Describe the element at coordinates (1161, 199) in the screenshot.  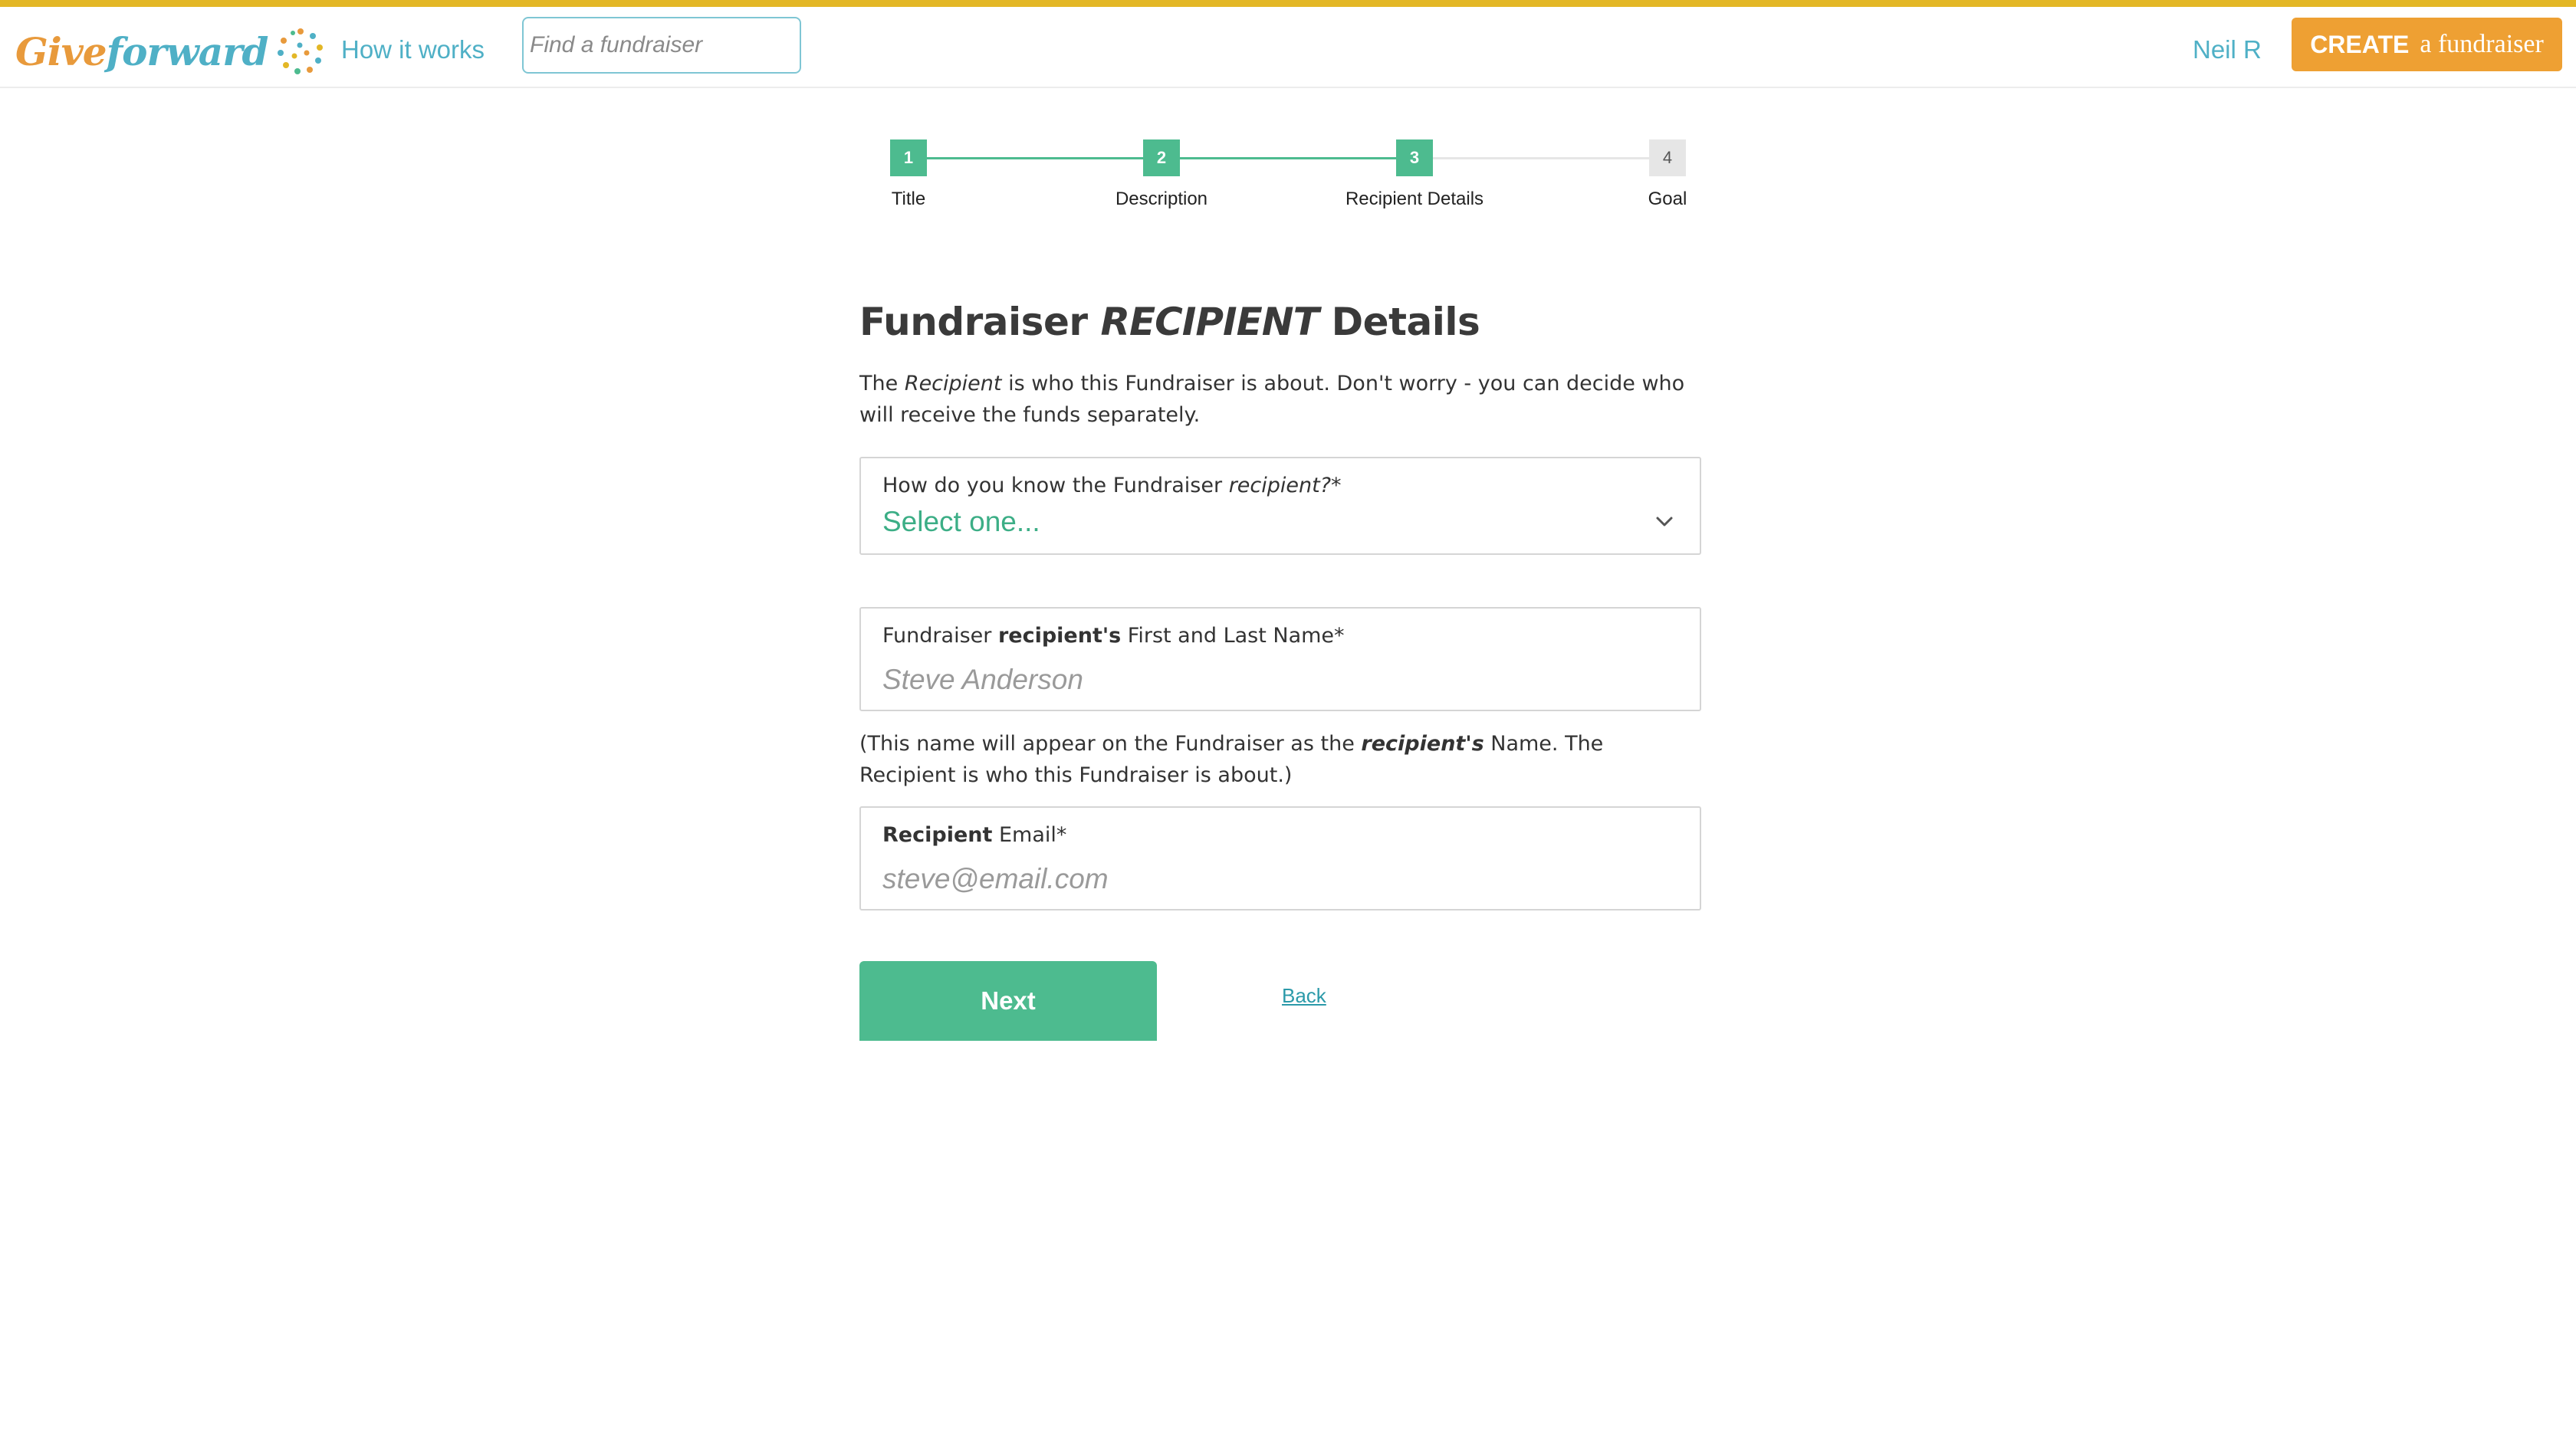
I see `step-label: Description` at that location.